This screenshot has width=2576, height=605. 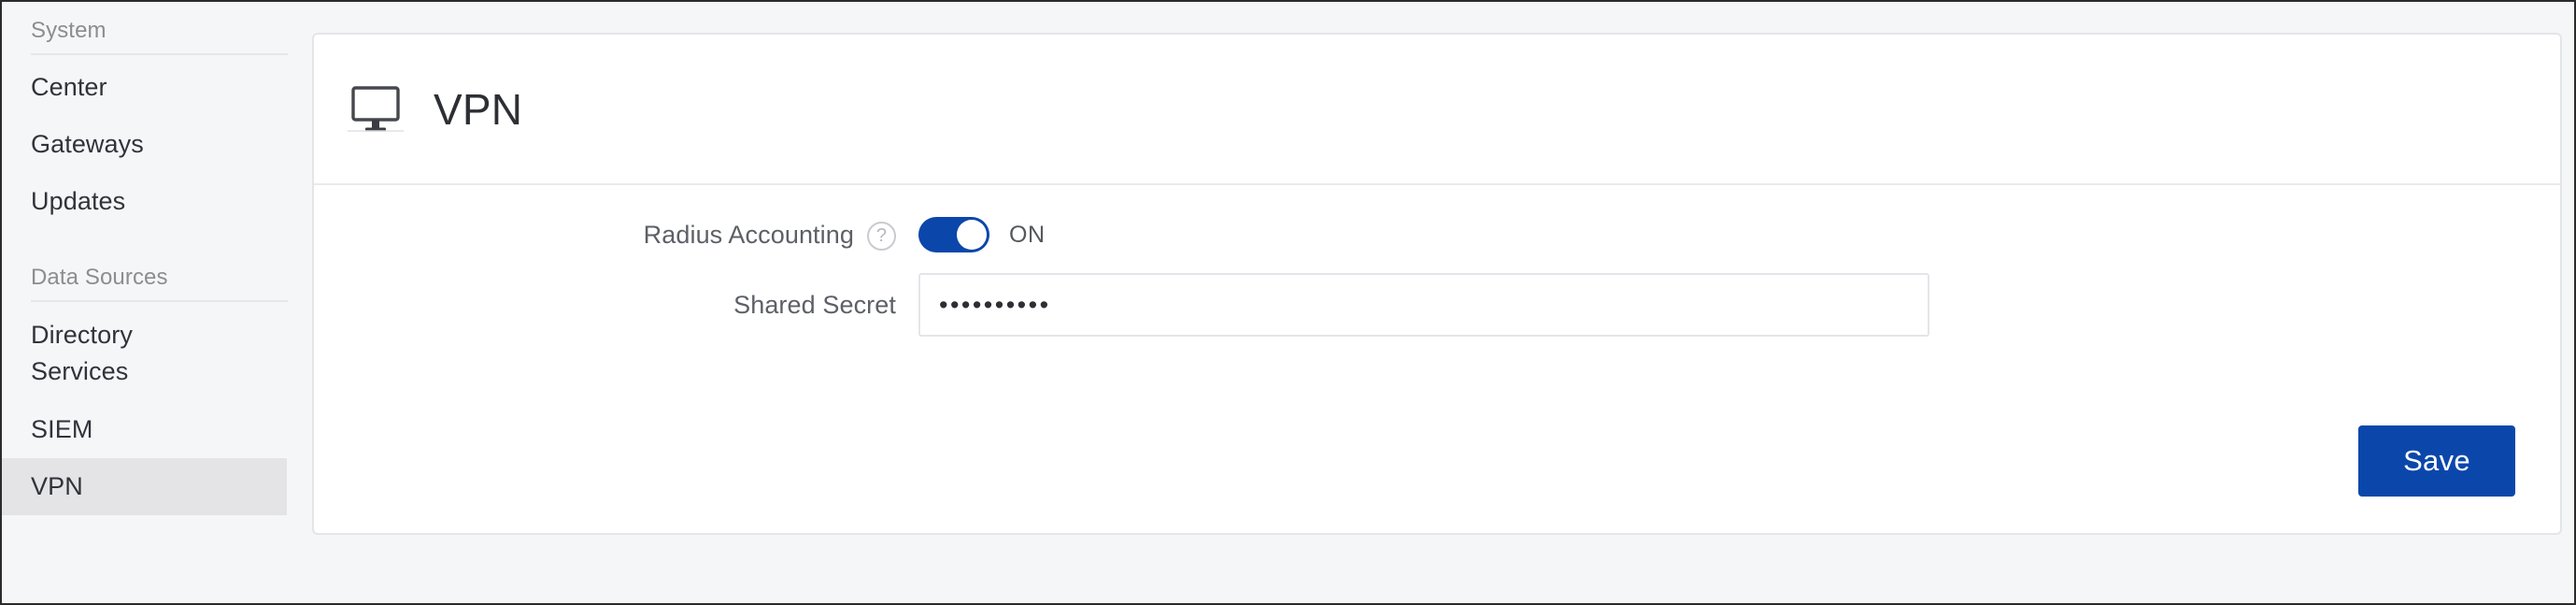 I want to click on card-actions: Save, so click(x=2436, y=461).